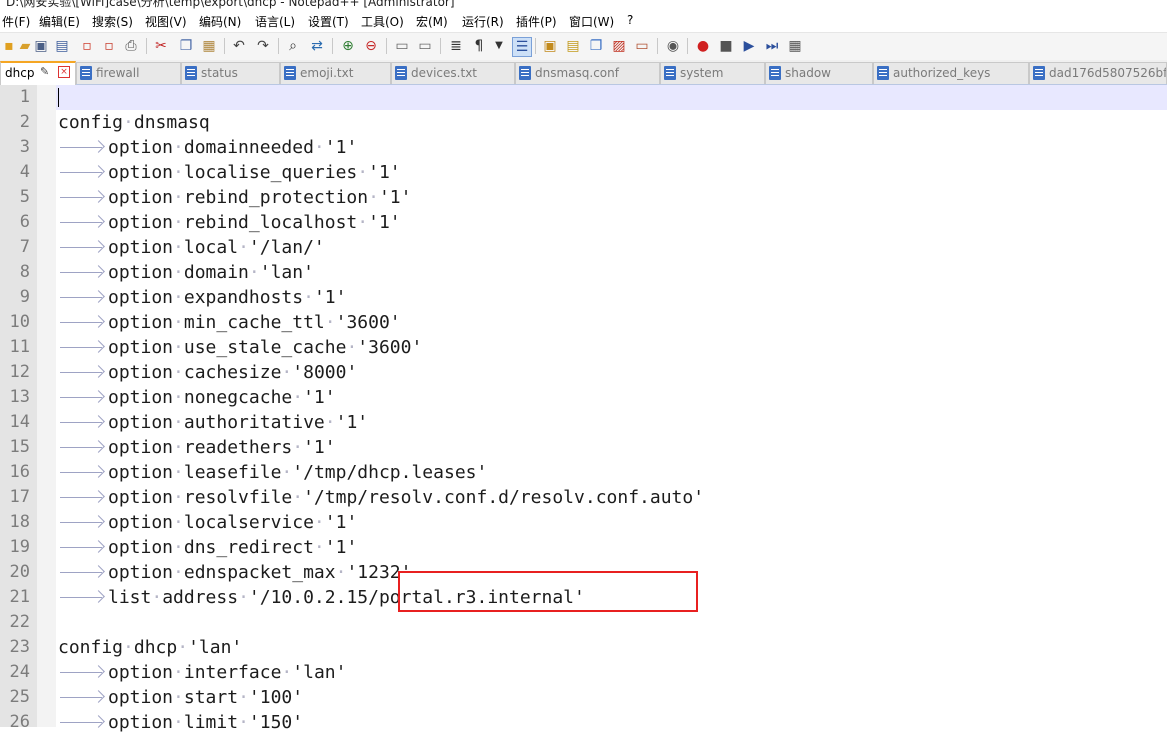  Describe the element at coordinates (207, 522) in the screenshot. I see `code-line: option·localservice·'1'` at that location.